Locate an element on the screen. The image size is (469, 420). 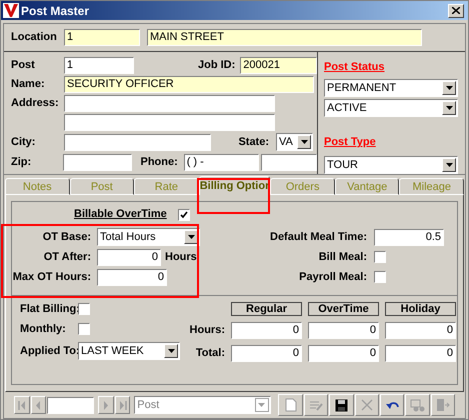
record-type-dropdown: Post is located at coordinates (202, 405).